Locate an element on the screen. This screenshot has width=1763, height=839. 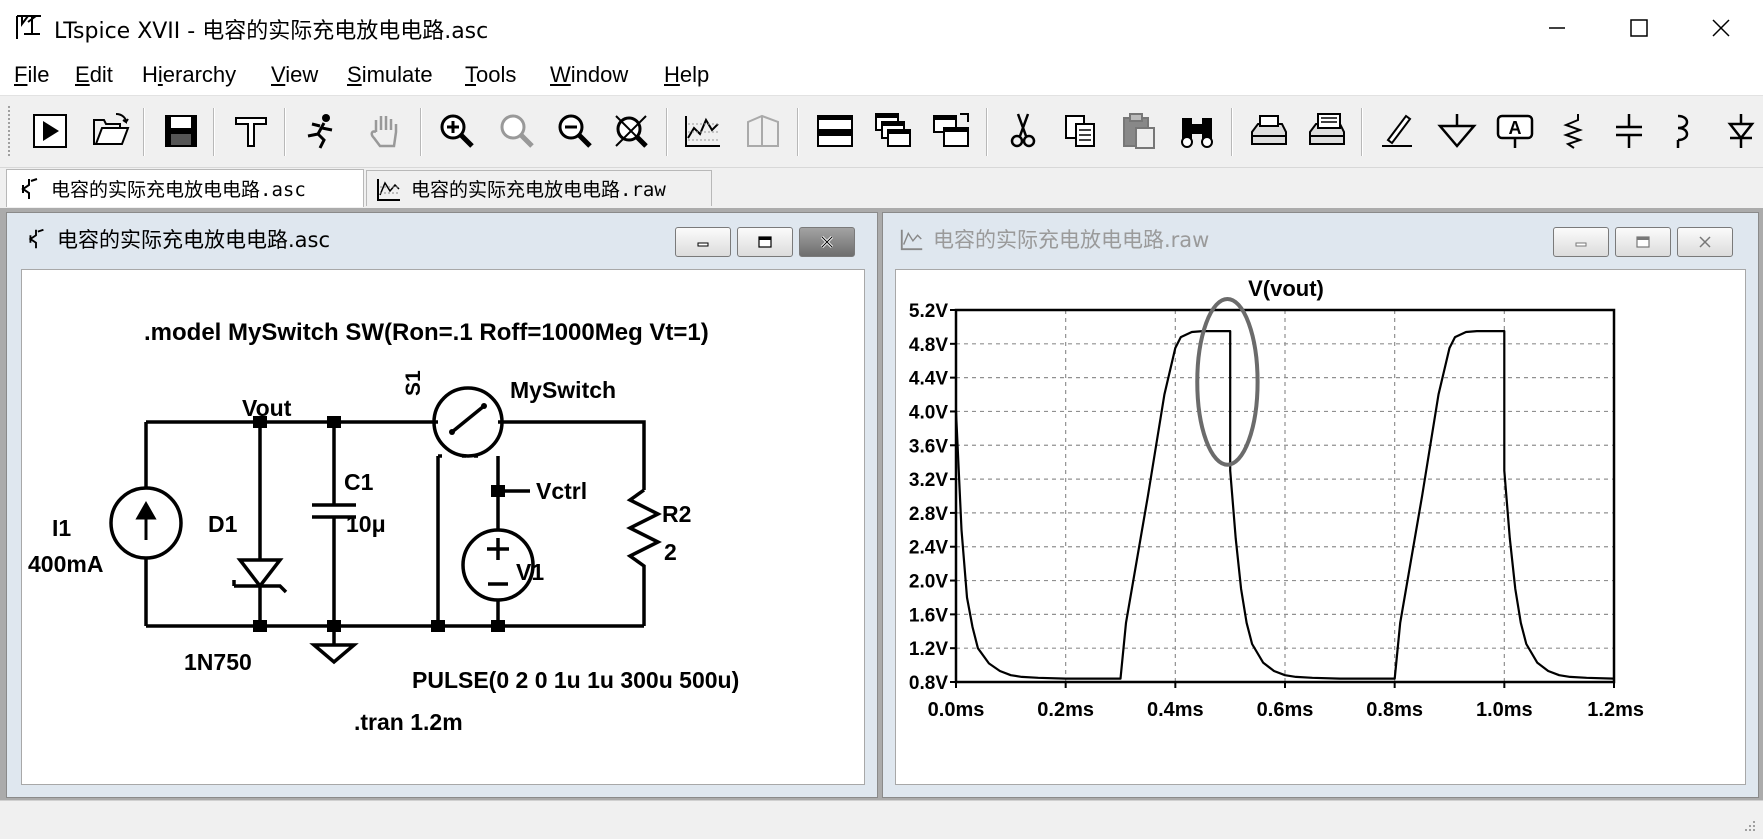
menu-hierarchy: Hierarchy is located at coordinates (189, 75).